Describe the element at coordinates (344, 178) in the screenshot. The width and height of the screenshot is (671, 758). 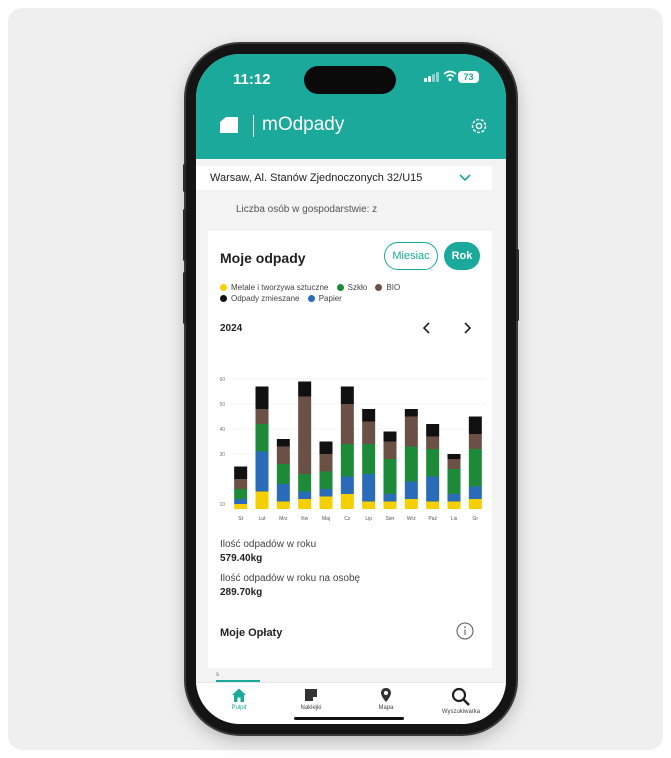
I see `address-select: Warsaw, Al. Stanów Zjednoczonych 32/U15` at that location.